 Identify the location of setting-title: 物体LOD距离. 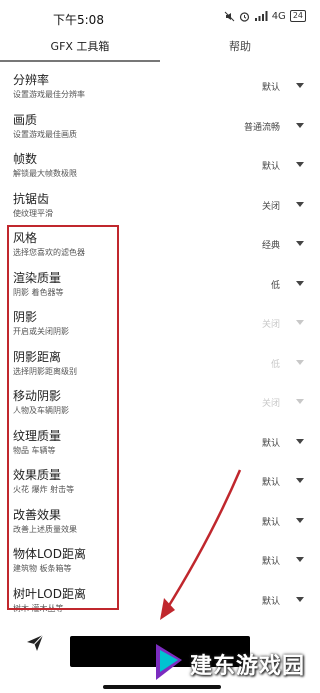
(49, 554).